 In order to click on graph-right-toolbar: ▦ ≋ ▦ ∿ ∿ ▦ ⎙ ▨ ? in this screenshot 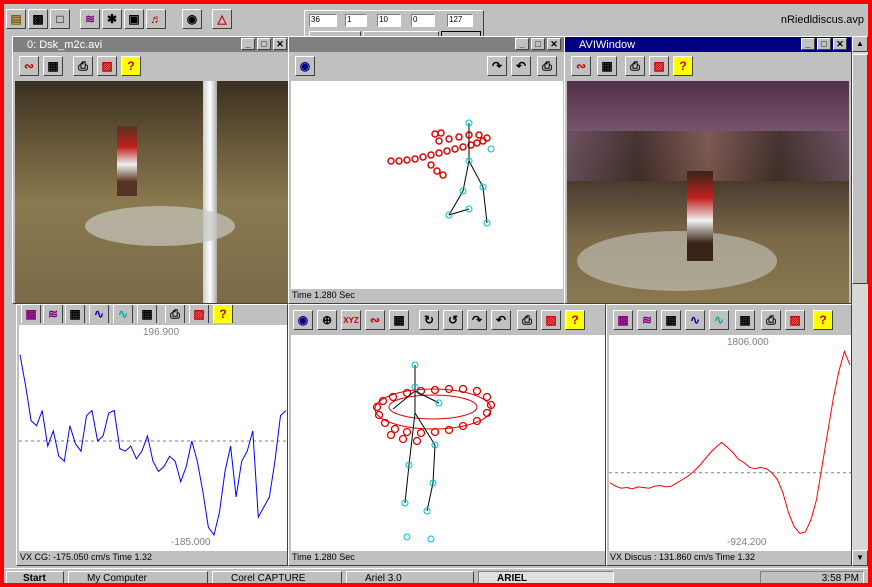, I will do `click(730, 320)`.